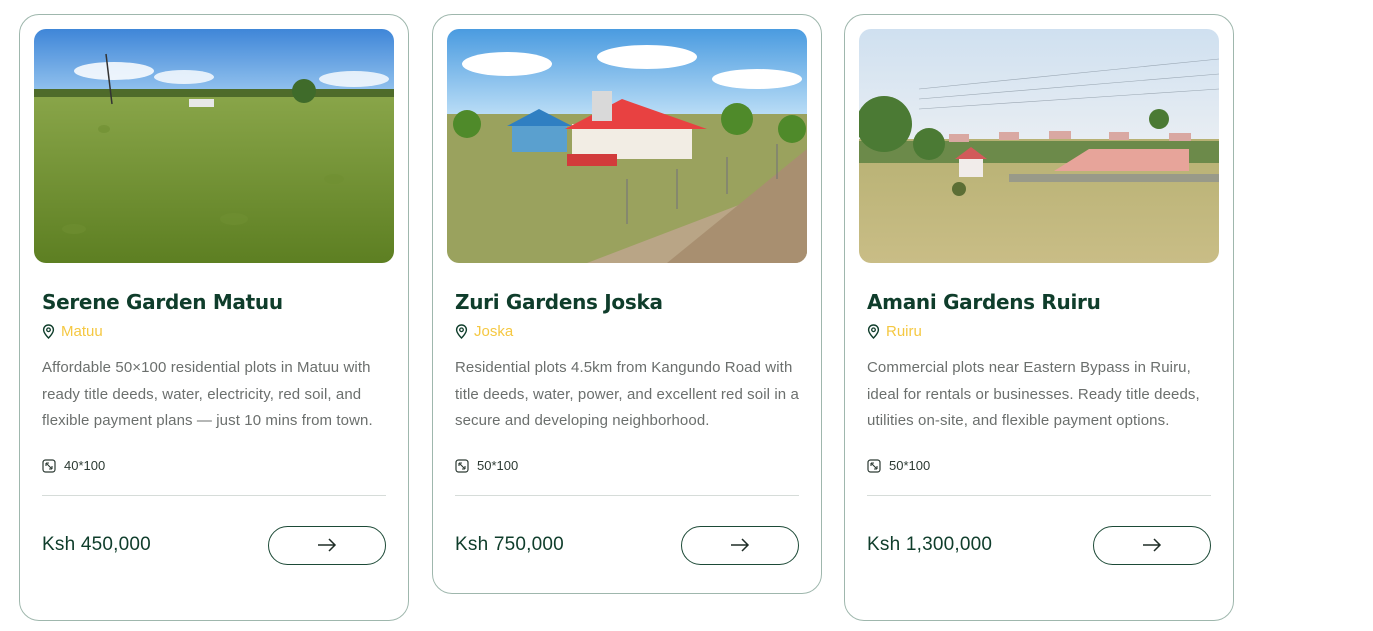  Describe the element at coordinates (96, 544) in the screenshot. I see `listing-price: Ksh 450,000` at that location.